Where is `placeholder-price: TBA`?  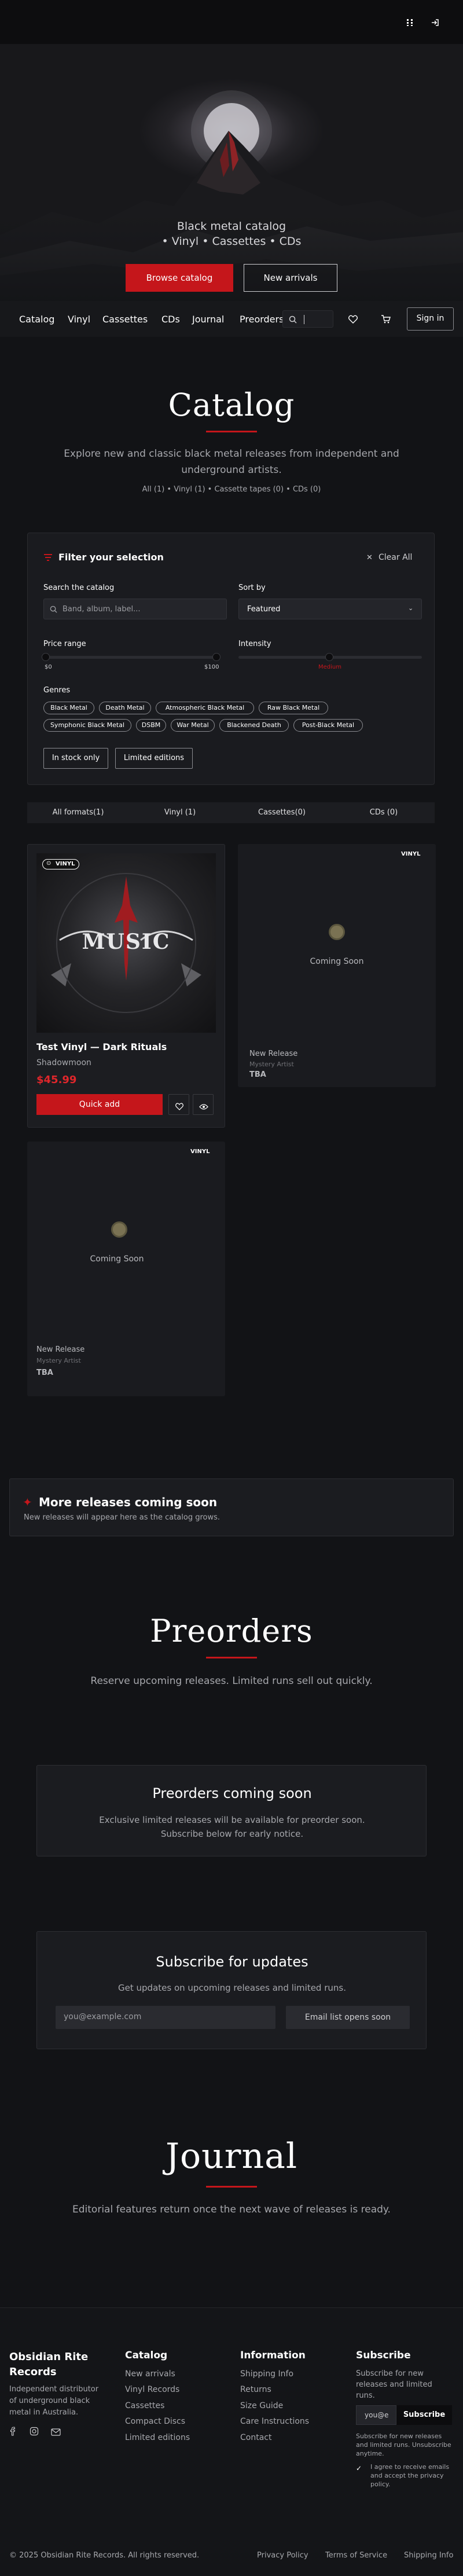 placeholder-price: TBA is located at coordinates (257, 1074).